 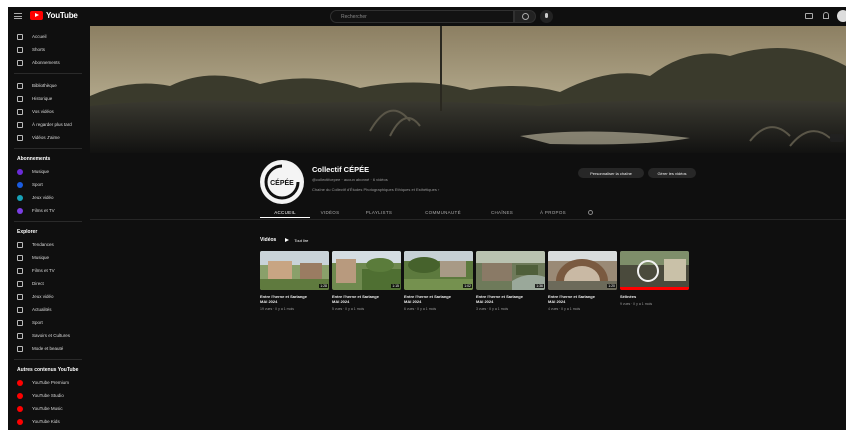 I want to click on video-card: Sélinées 9 vues · Il y a 1 mois, so click(x=654, y=278).